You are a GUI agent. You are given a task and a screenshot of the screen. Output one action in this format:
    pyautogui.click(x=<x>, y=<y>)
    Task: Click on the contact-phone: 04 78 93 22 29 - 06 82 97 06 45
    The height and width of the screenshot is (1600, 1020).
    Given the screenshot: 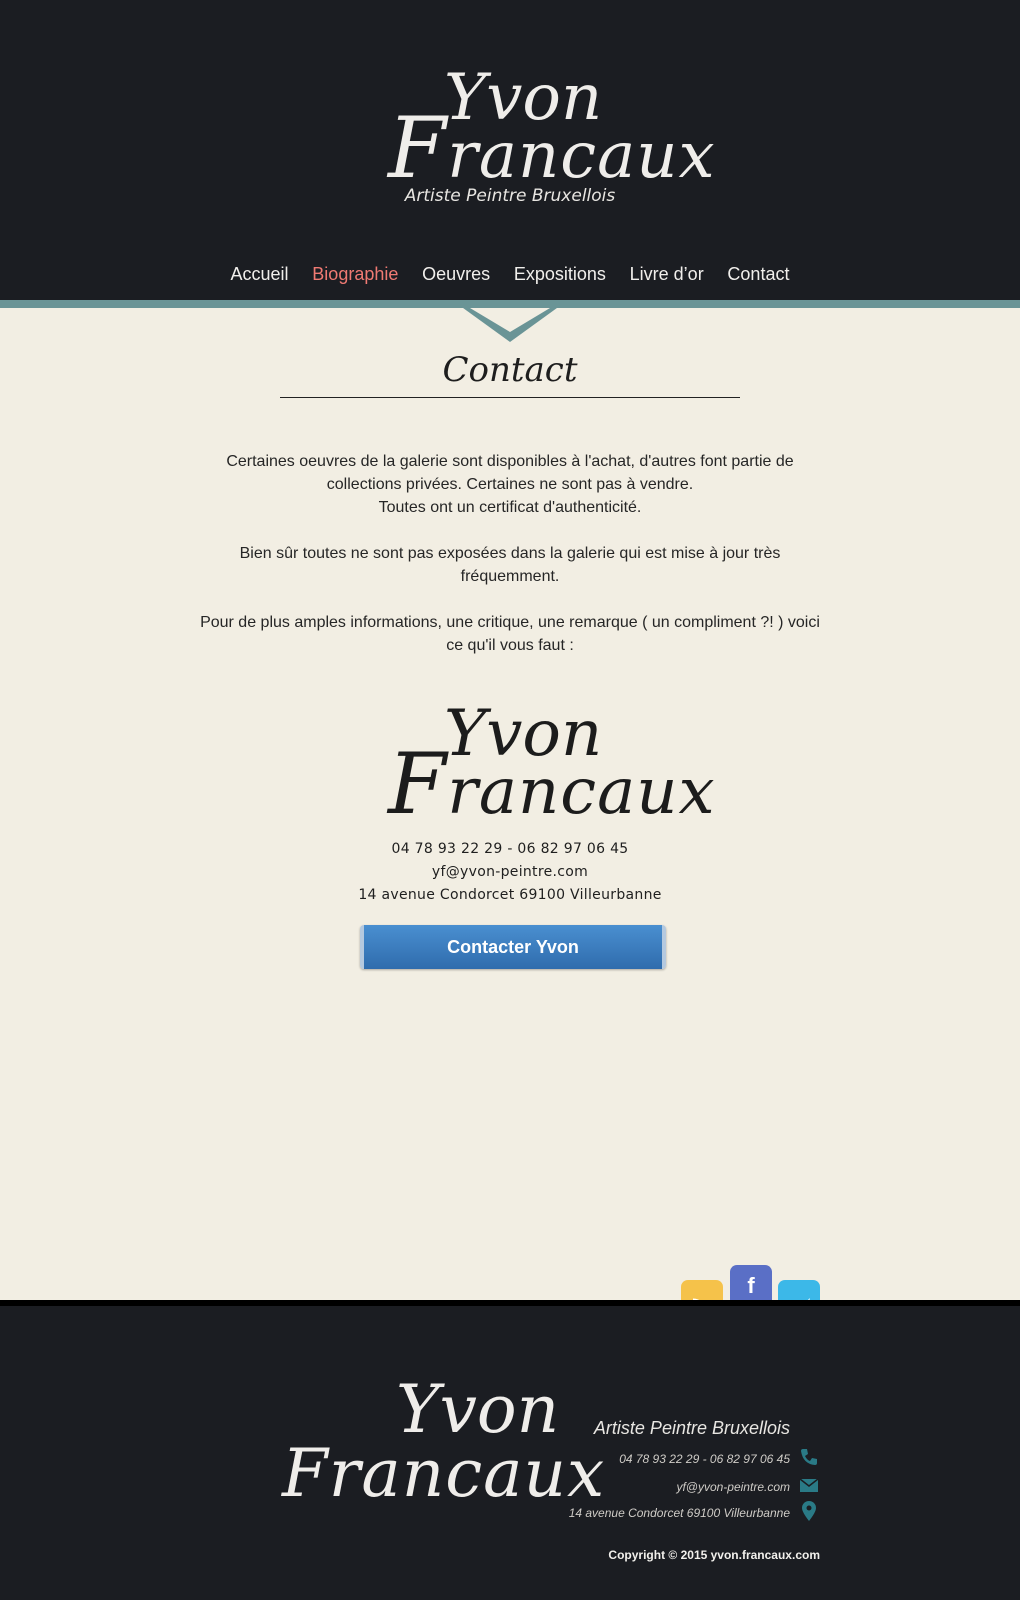 What is the action you would take?
    pyautogui.click(x=510, y=849)
    